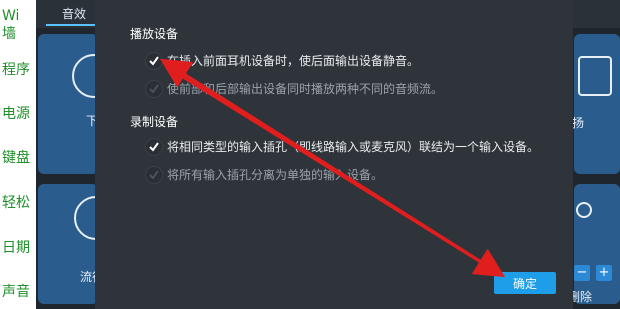 This screenshot has height=309, width=620. Describe the element at coordinates (353, 147) in the screenshot. I see `recording-option-1-label: 将相同类型的输入插孔（即线路输入或麦克风）联结为一个输入设备。` at that location.